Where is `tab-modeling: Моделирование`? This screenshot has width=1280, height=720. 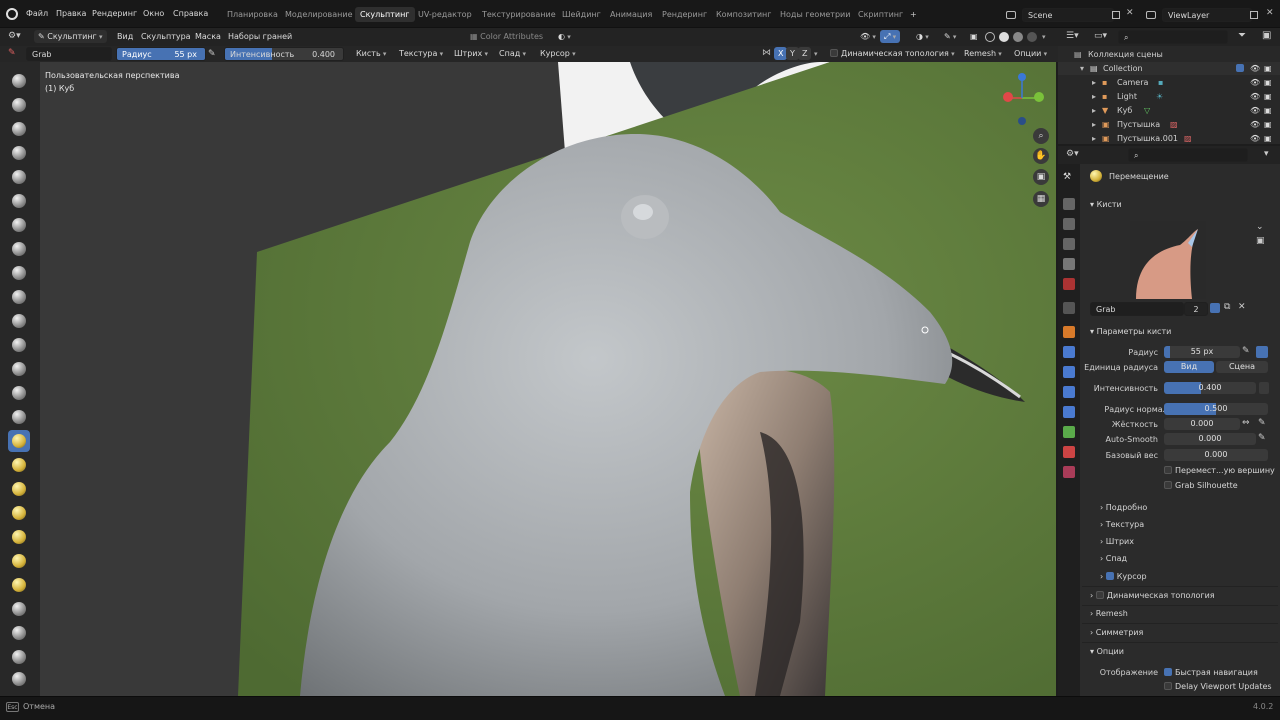 tab-modeling: Моделирование is located at coordinates (319, 14).